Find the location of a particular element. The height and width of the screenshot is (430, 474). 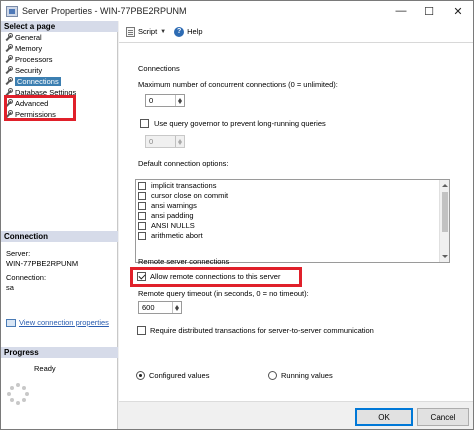

properties-icon is located at coordinates (11, 322).